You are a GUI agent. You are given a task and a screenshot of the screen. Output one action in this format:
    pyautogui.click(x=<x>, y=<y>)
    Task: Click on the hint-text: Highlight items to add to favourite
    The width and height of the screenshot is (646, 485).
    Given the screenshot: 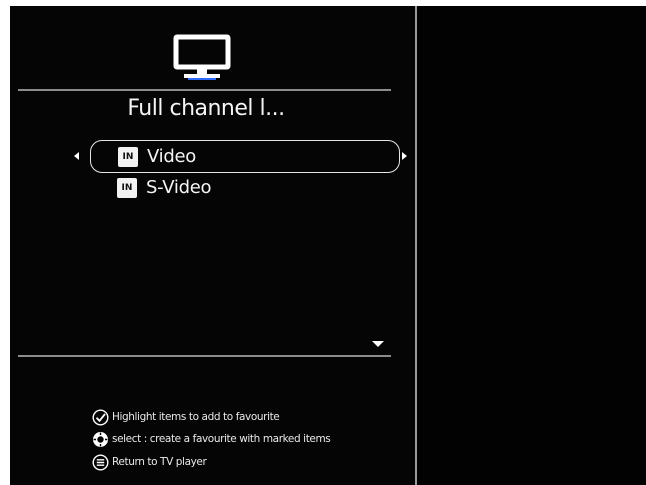 What is the action you would take?
    pyautogui.click(x=196, y=417)
    